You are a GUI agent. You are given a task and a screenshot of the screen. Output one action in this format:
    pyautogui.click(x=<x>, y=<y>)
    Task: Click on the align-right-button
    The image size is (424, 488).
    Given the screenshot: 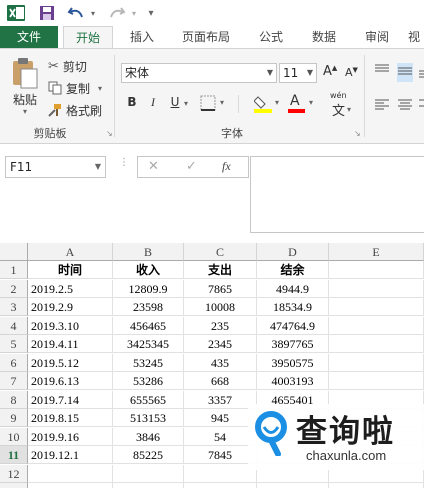 What is the action you would take?
    pyautogui.click(x=421, y=106)
    